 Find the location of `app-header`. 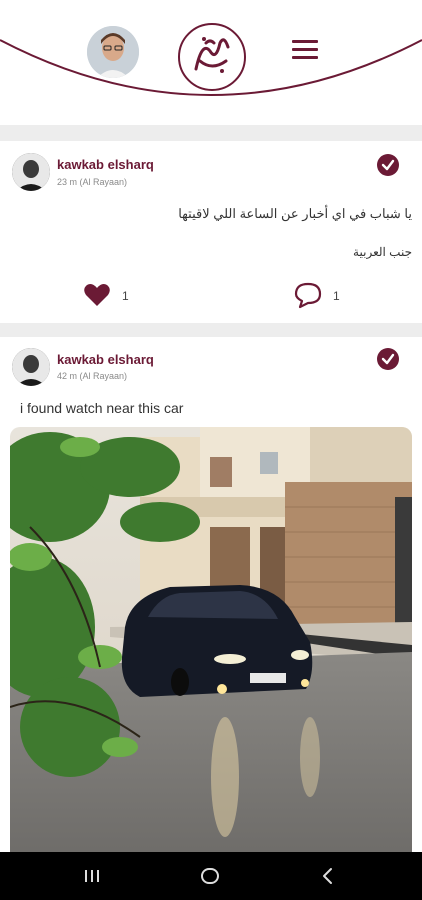

app-header is located at coordinates (211, 62).